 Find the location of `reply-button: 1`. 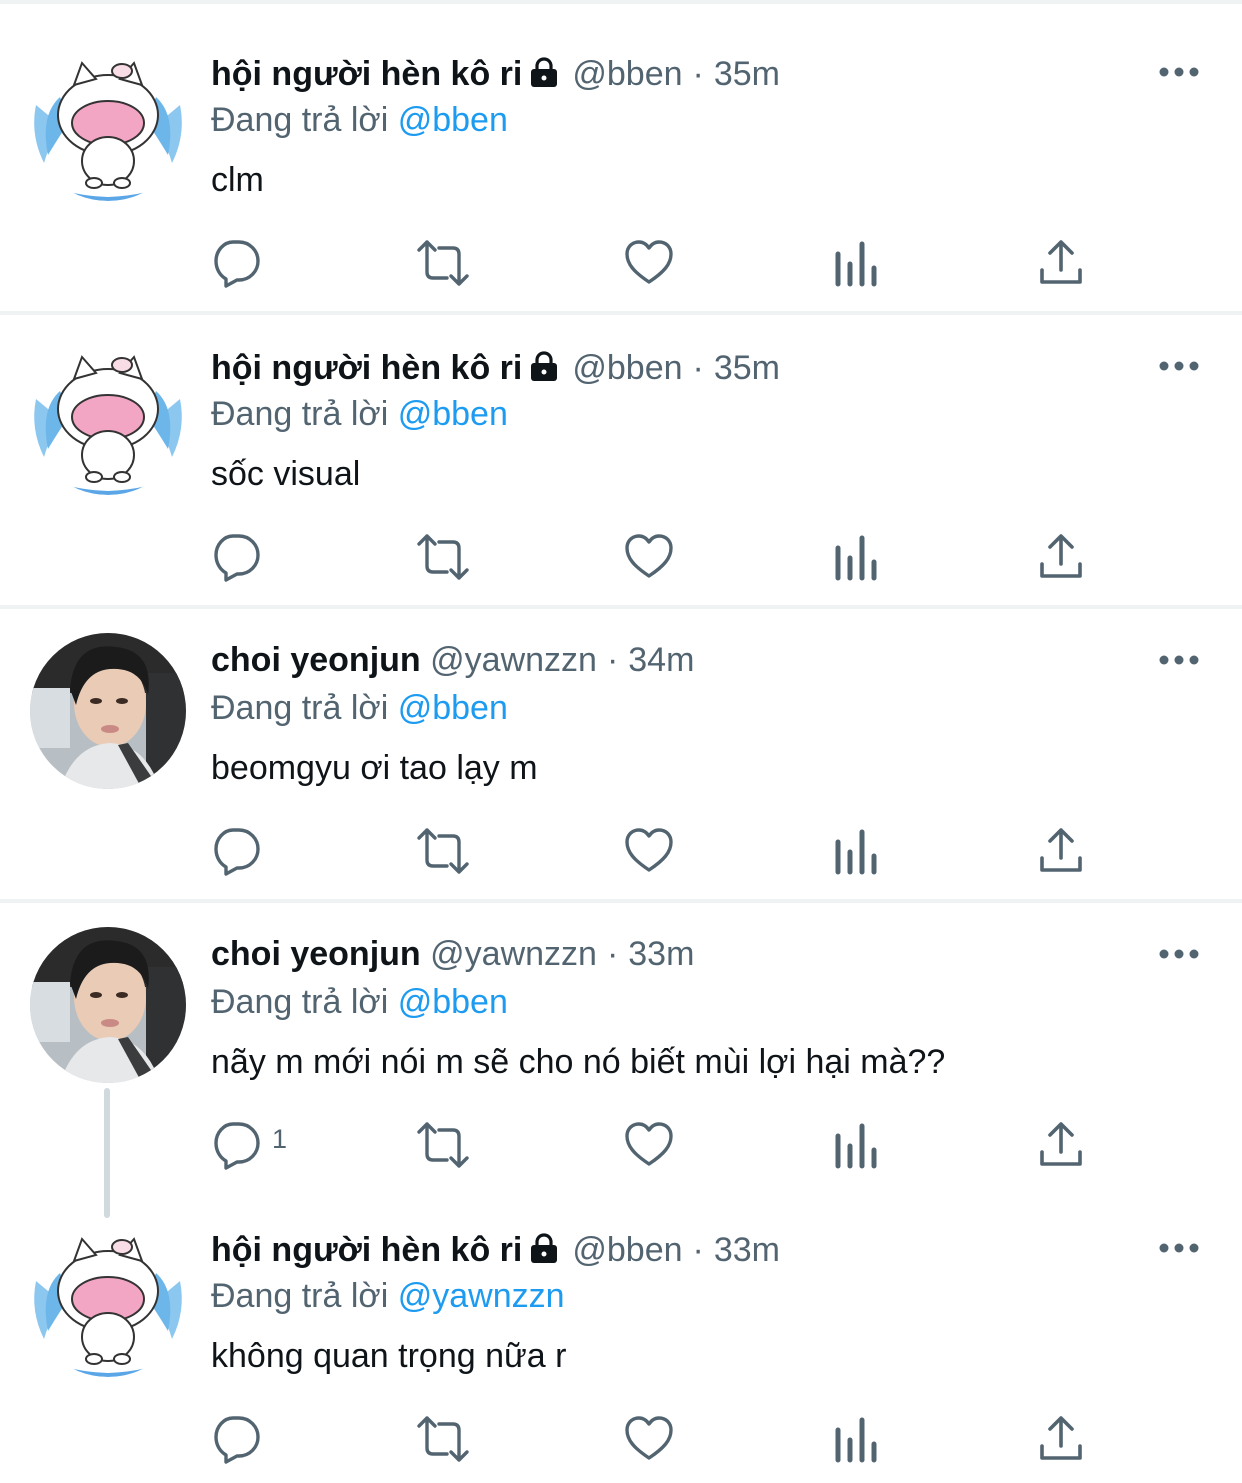

reply-button: 1 is located at coordinates (249, 1145).